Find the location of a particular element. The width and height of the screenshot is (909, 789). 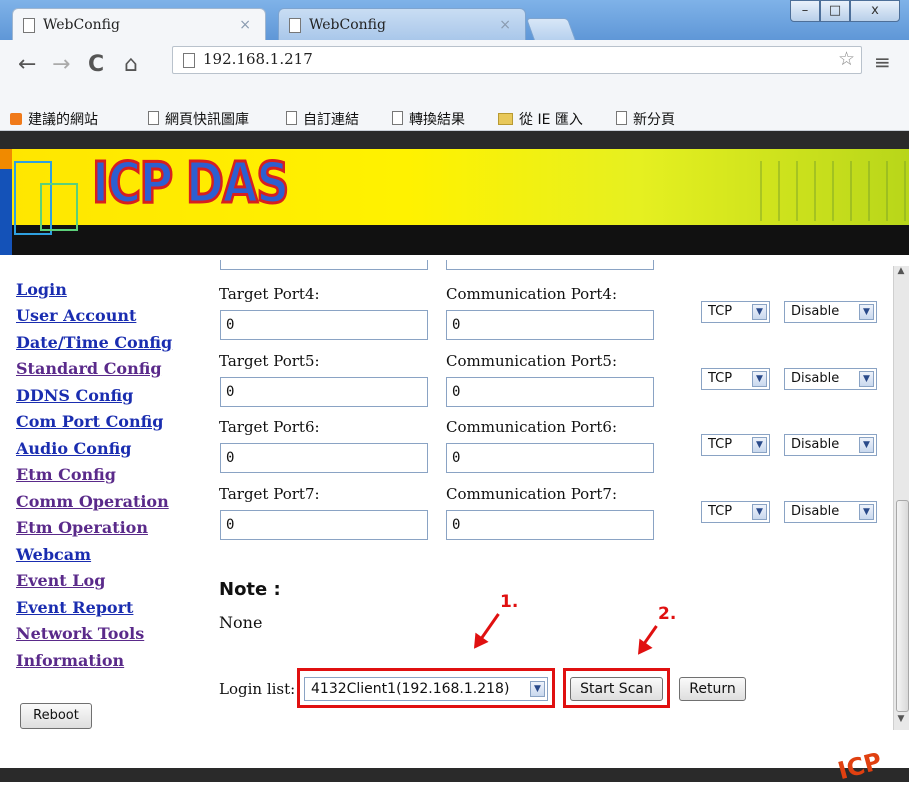

maximize-button: □ is located at coordinates (835, 11).